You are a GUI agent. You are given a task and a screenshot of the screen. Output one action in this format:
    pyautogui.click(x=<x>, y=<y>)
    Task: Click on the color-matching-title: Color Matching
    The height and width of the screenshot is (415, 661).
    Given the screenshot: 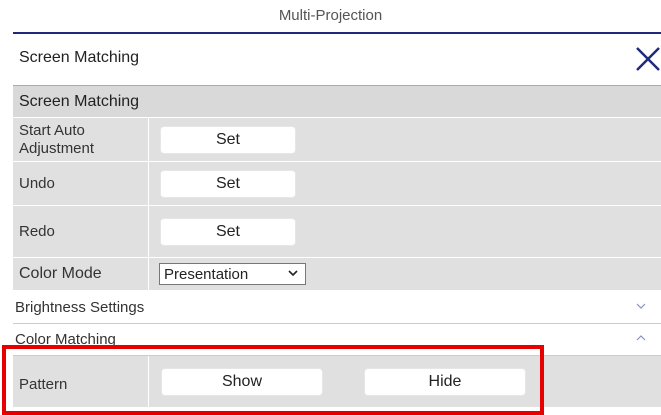 What is the action you would take?
    pyautogui.click(x=65, y=339)
    